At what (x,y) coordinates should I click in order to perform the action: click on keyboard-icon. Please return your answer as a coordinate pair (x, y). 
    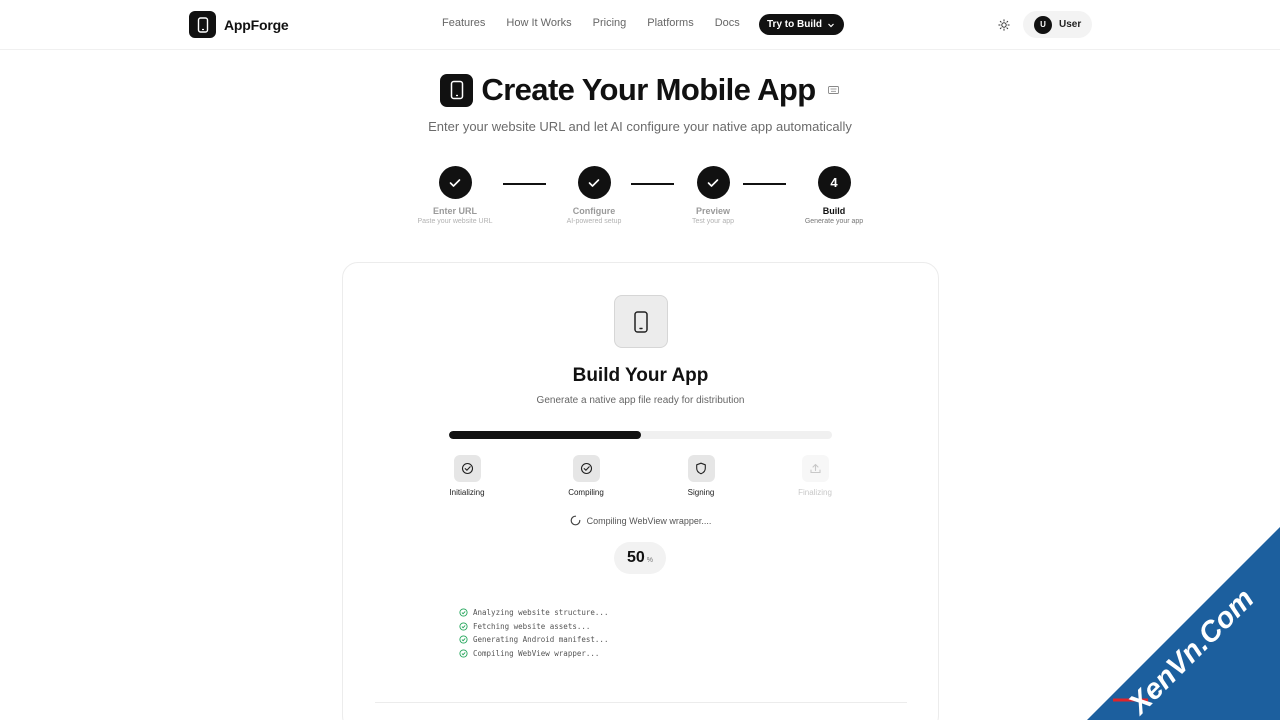
    Looking at the image, I should click on (834, 90).